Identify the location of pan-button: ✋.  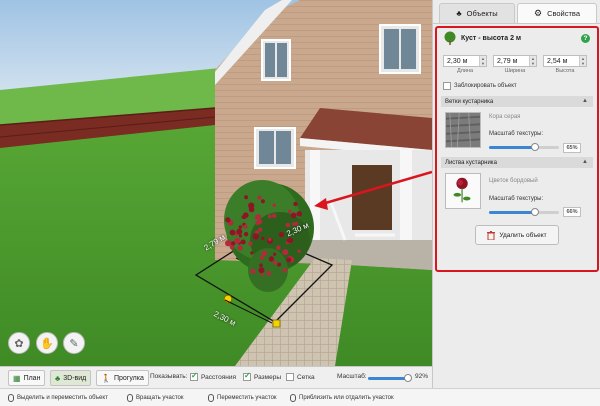
(47, 343).